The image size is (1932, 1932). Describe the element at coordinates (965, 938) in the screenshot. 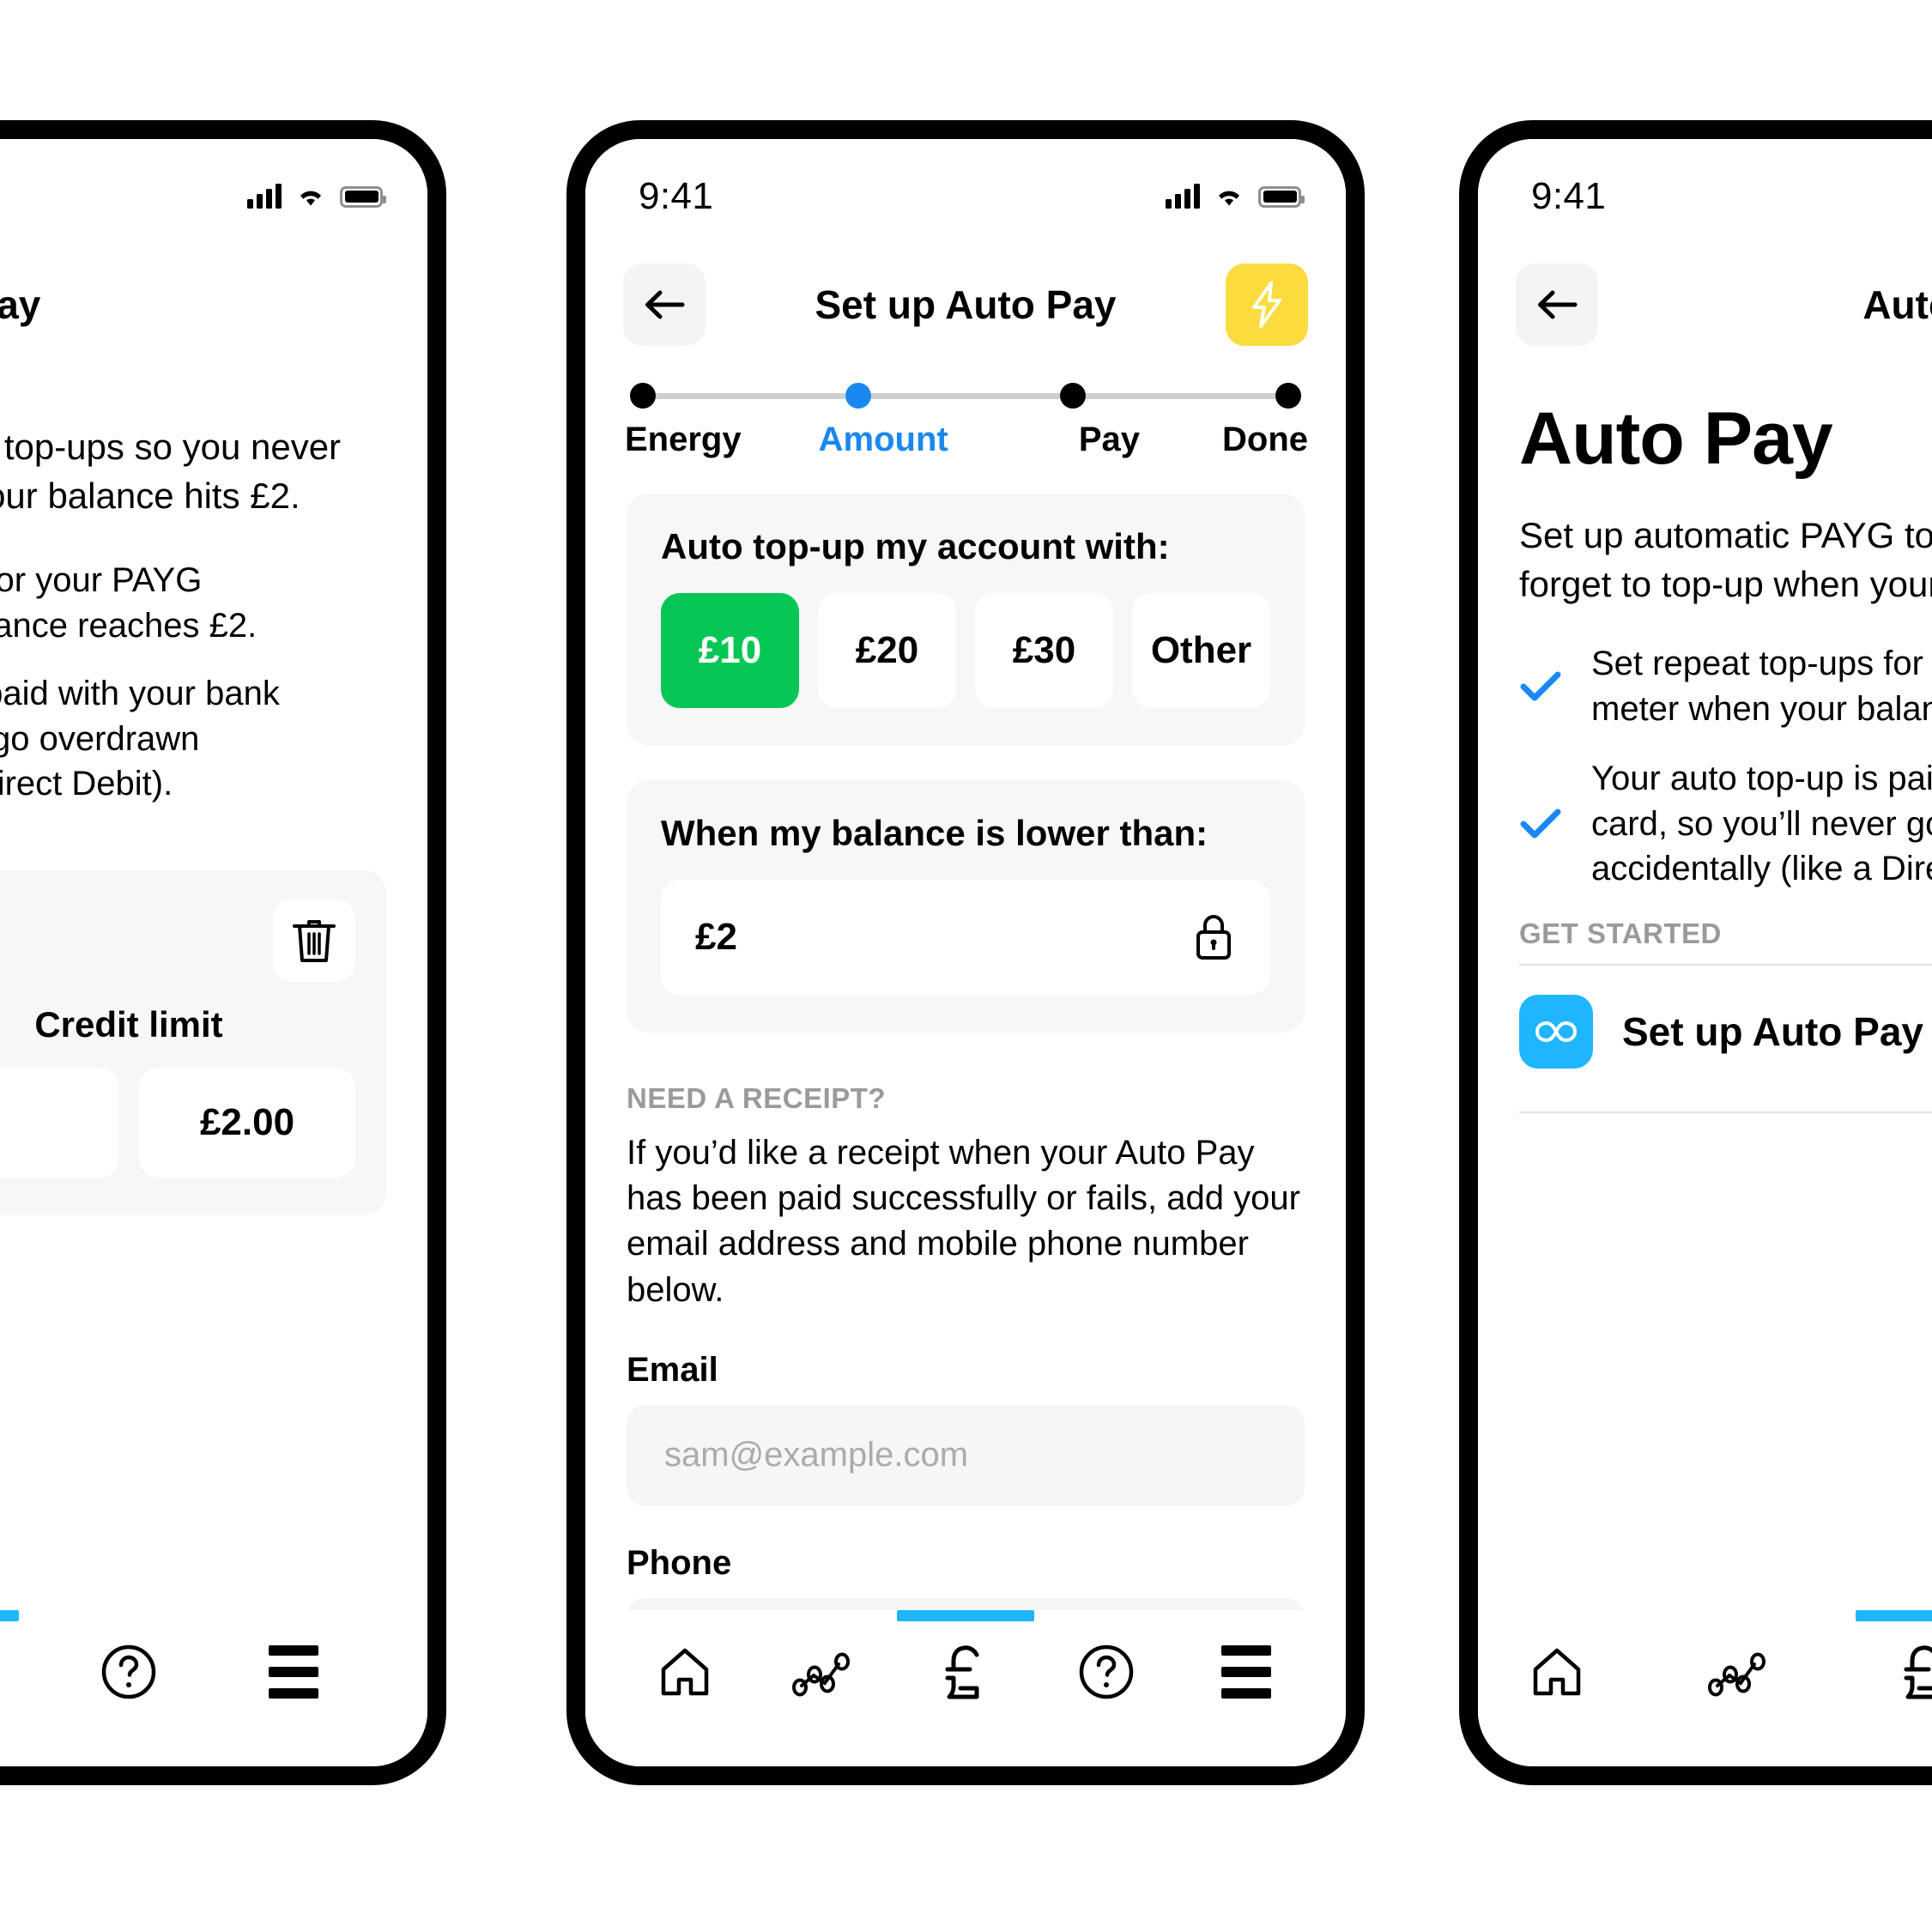

I see `threshold-value-field: £2` at that location.